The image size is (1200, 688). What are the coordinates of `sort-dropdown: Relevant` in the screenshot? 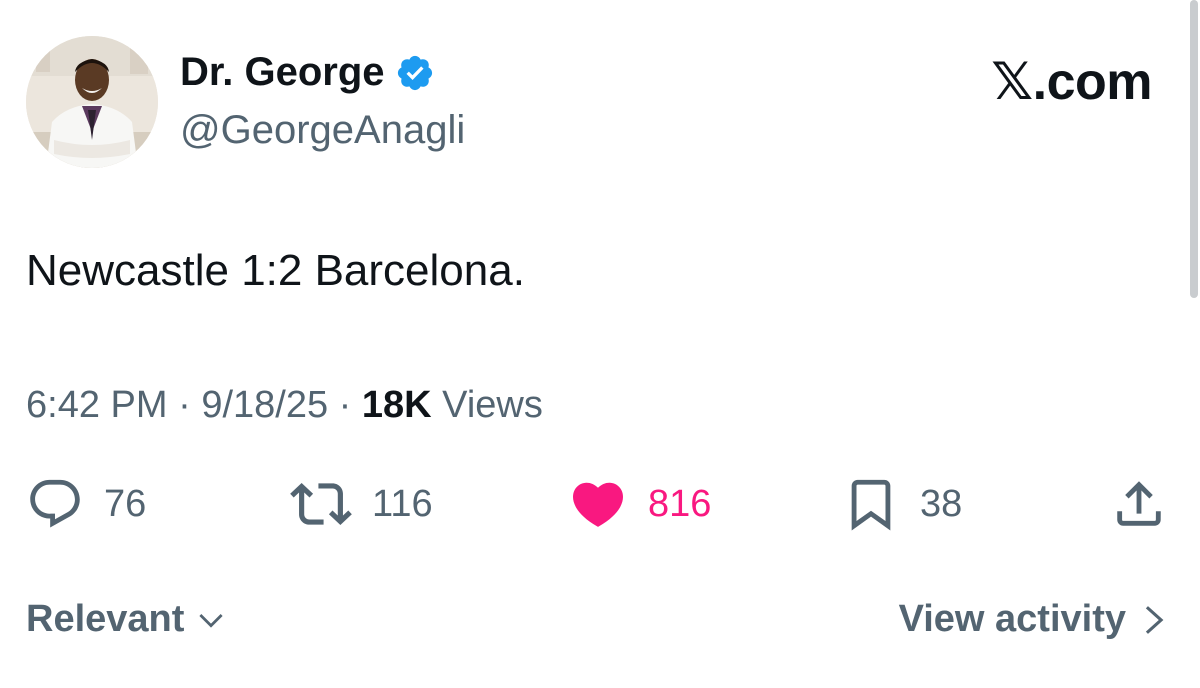 It's located at (126, 619).